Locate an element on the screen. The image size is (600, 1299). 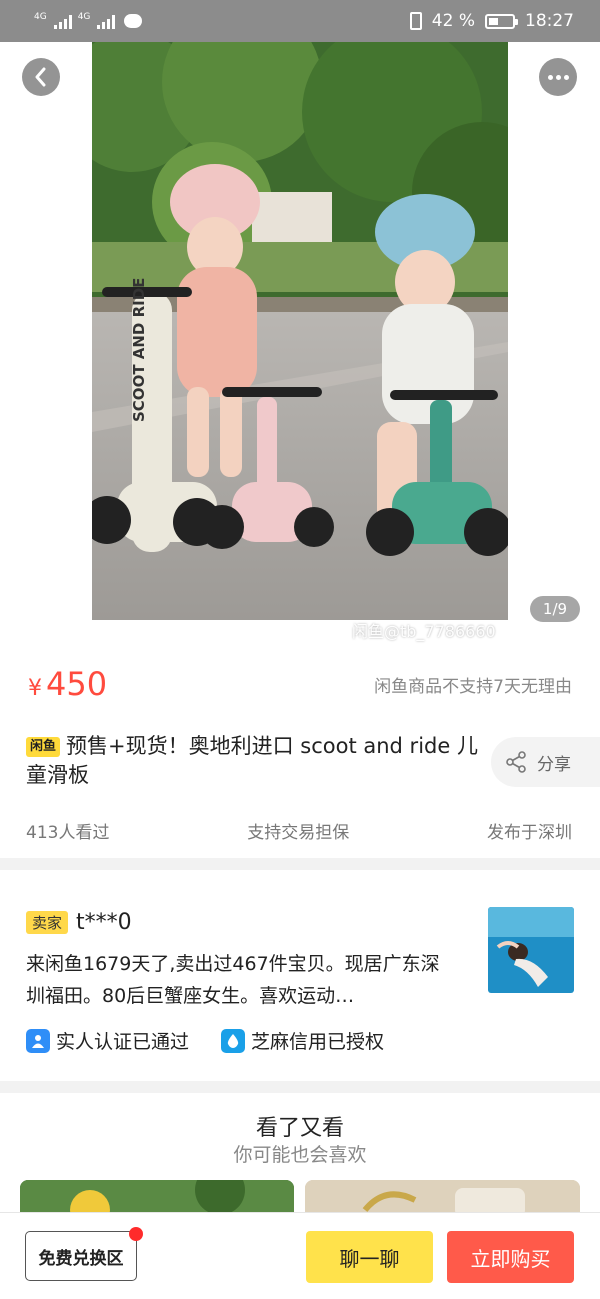
gallery-counter: 1/9 is located at coordinates (555, 609).